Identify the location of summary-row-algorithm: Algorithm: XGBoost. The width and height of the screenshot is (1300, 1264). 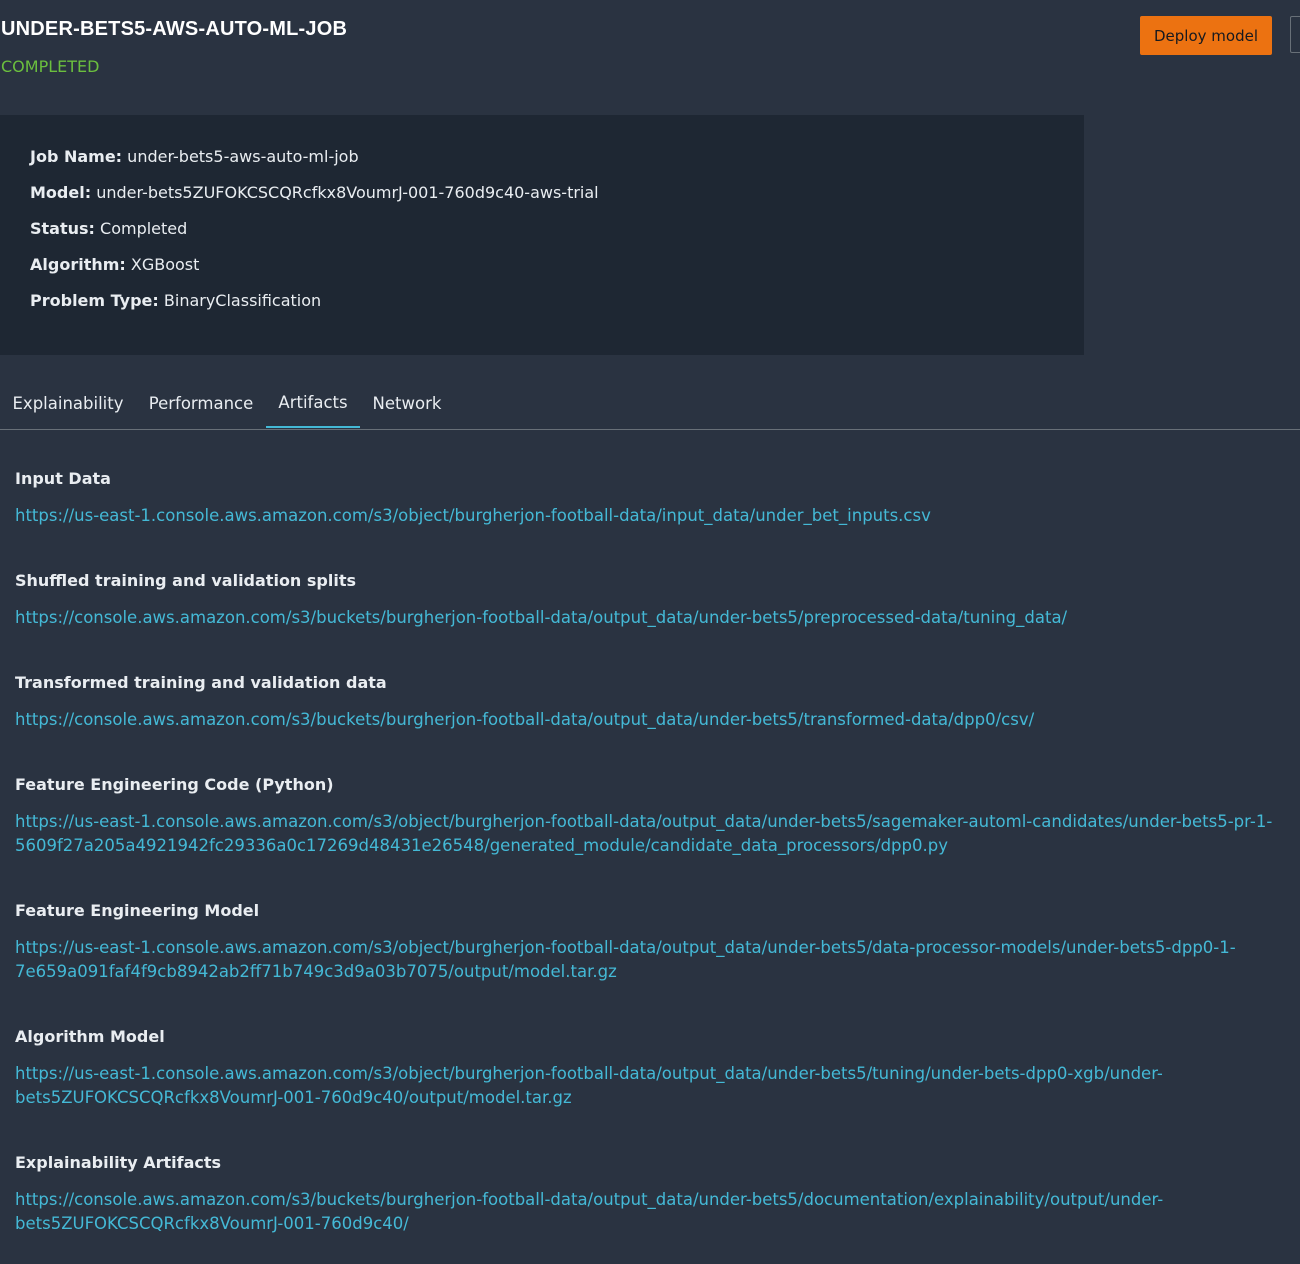
(114, 264).